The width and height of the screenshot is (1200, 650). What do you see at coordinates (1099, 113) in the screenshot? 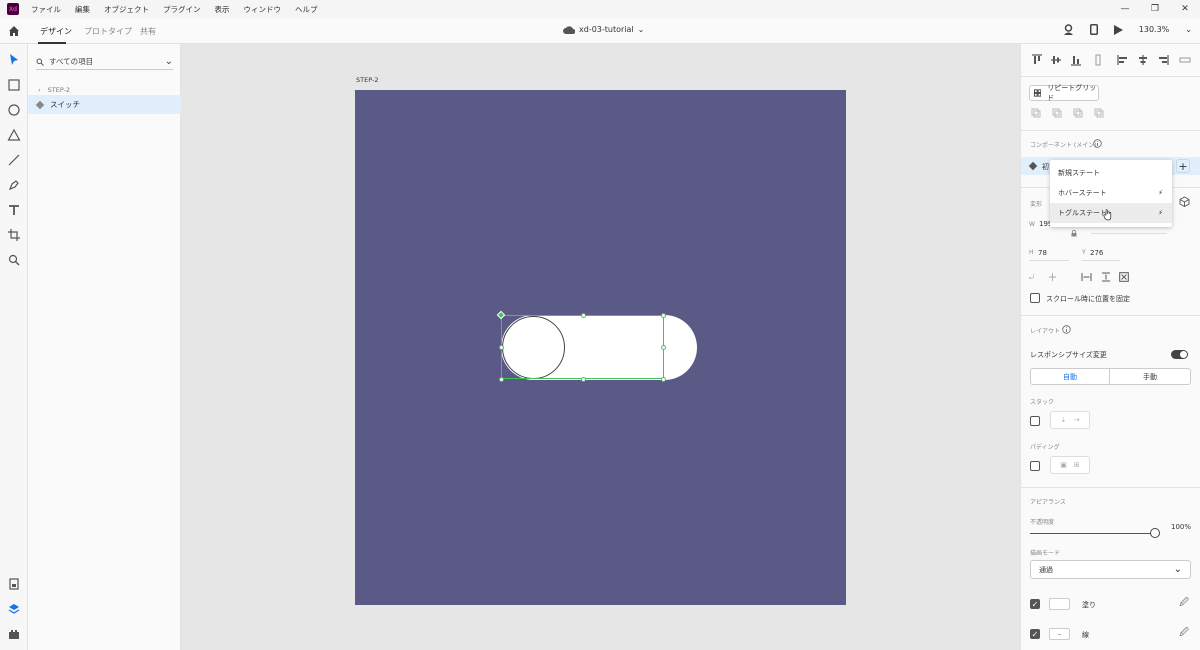
I see `boolean-exclude-icon` at bounding box center [1099, 113].